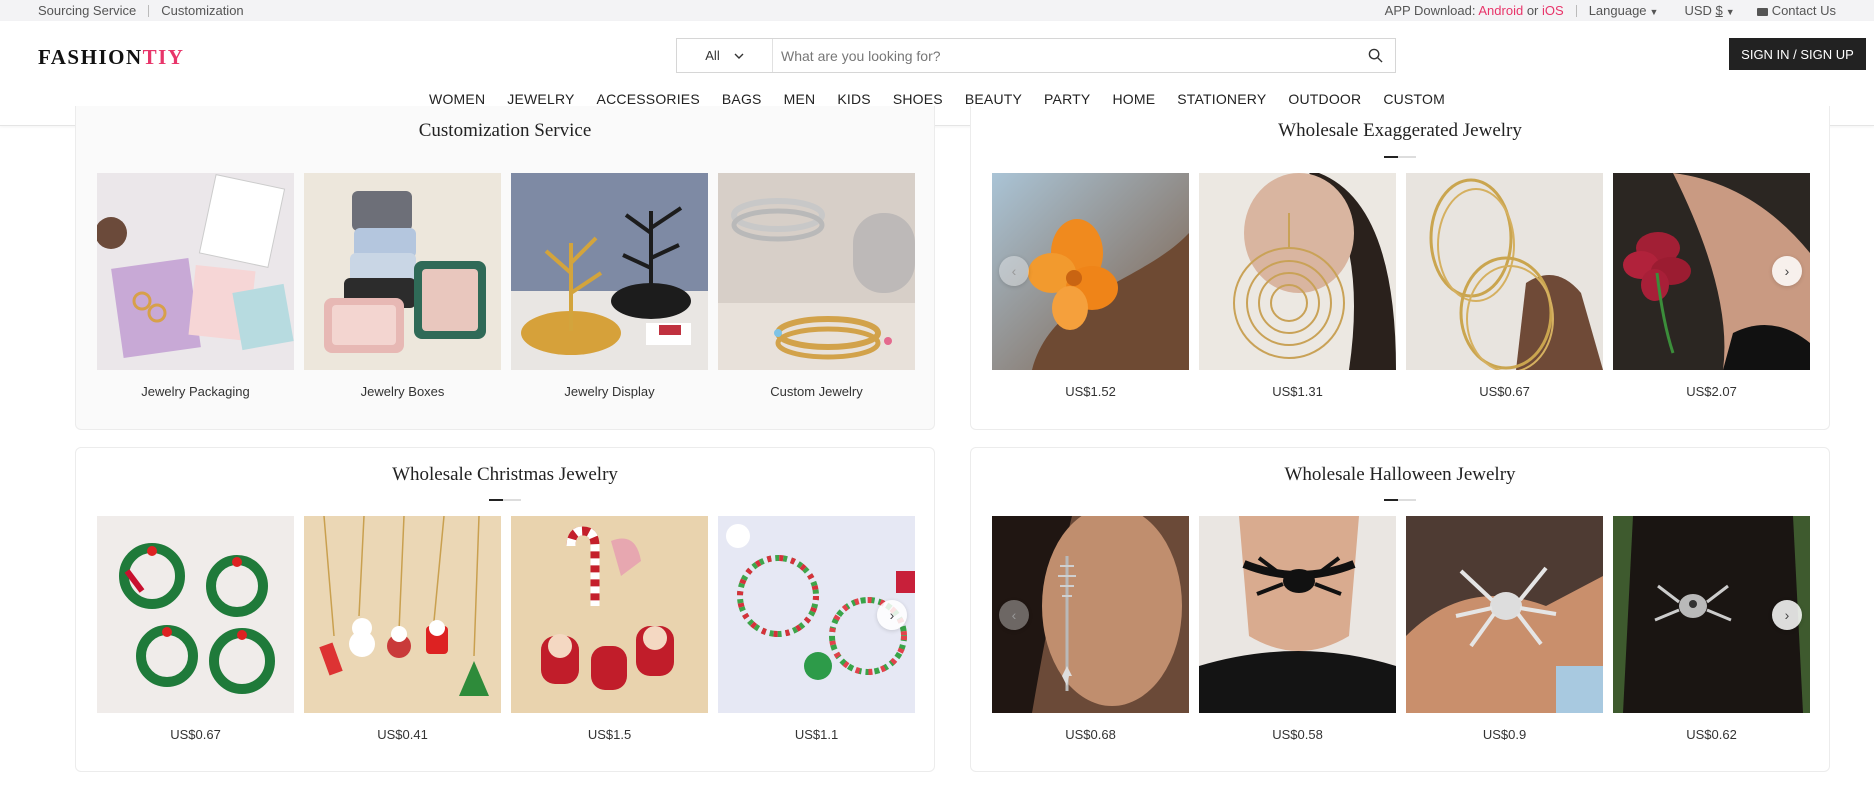 The height and width of the screenshot is (791, 1874). Describe the element at coordinates (816, 734) in the screenshot. I see `product-price: US$1.1` at that location.